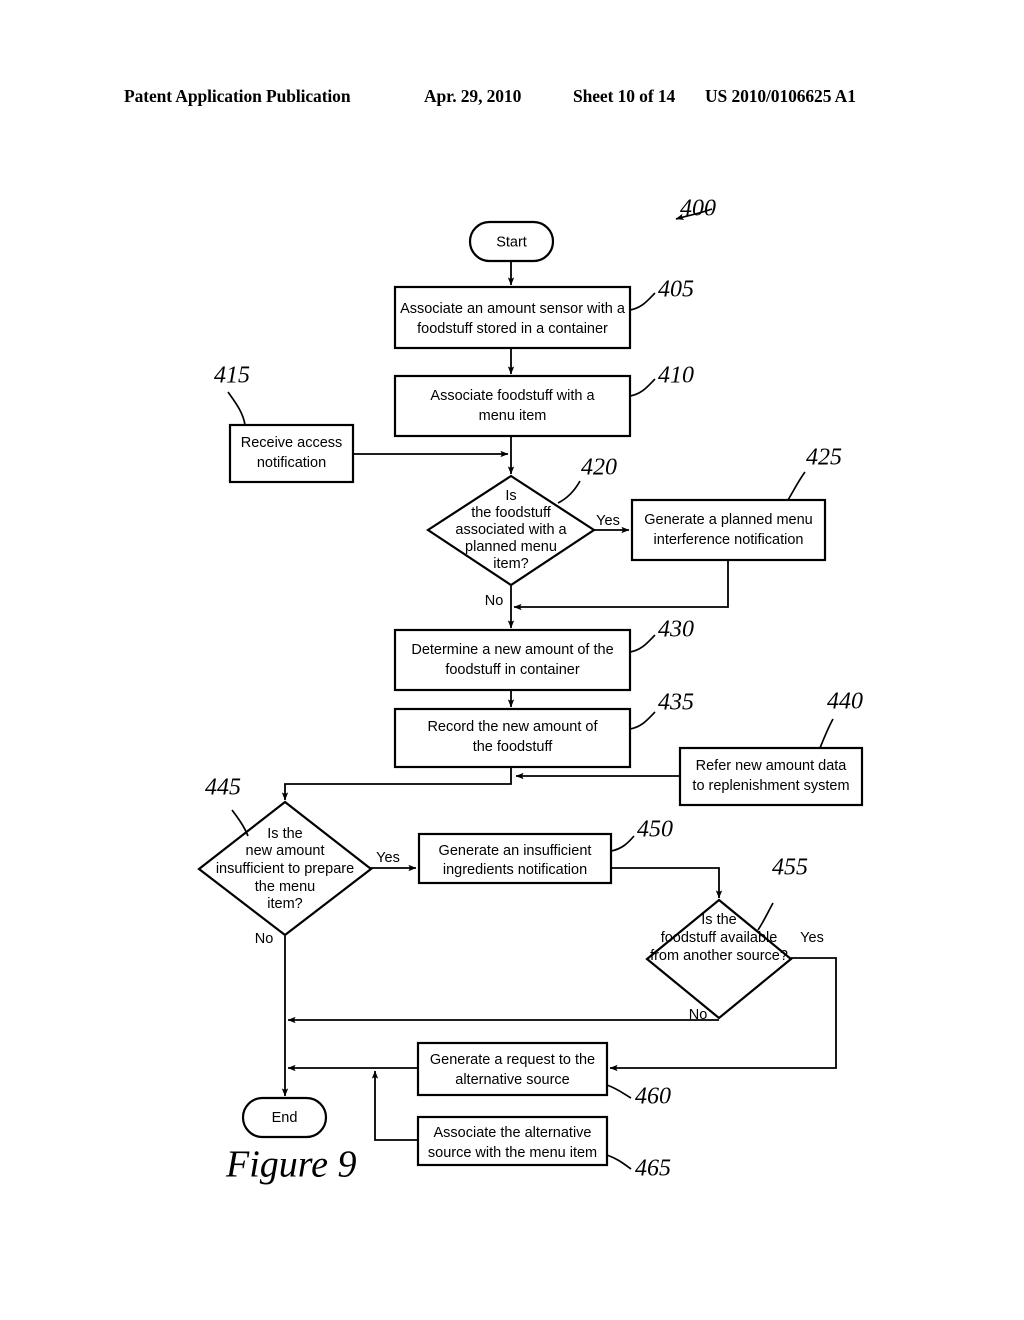 The height and width of the screenshot is (1320, 1024). Describe the element at coordinates (655, 830) in the screenshot. I see `ref-label-450: 450` at that location.